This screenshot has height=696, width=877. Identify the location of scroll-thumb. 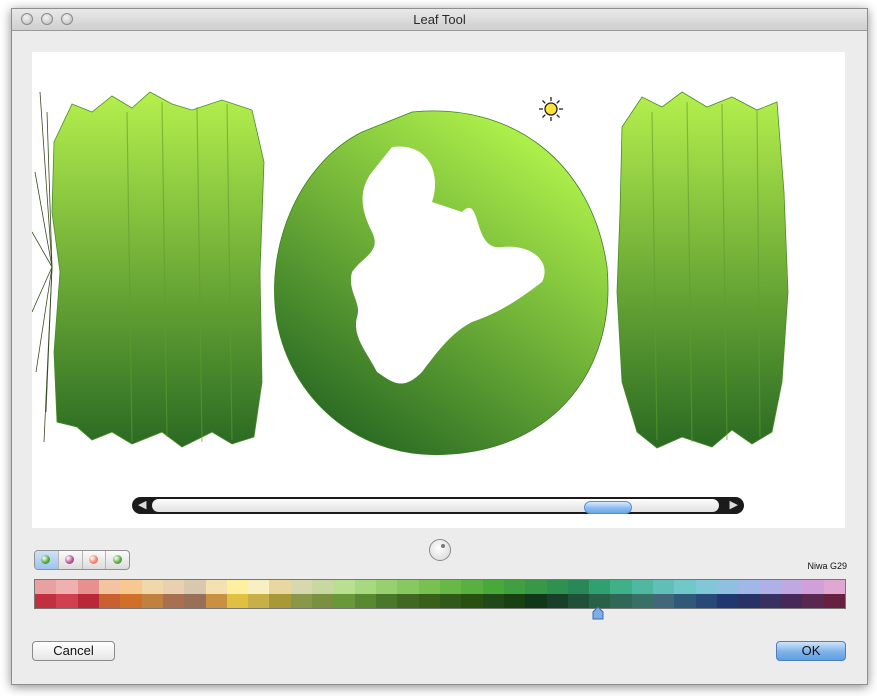
(608, 507).